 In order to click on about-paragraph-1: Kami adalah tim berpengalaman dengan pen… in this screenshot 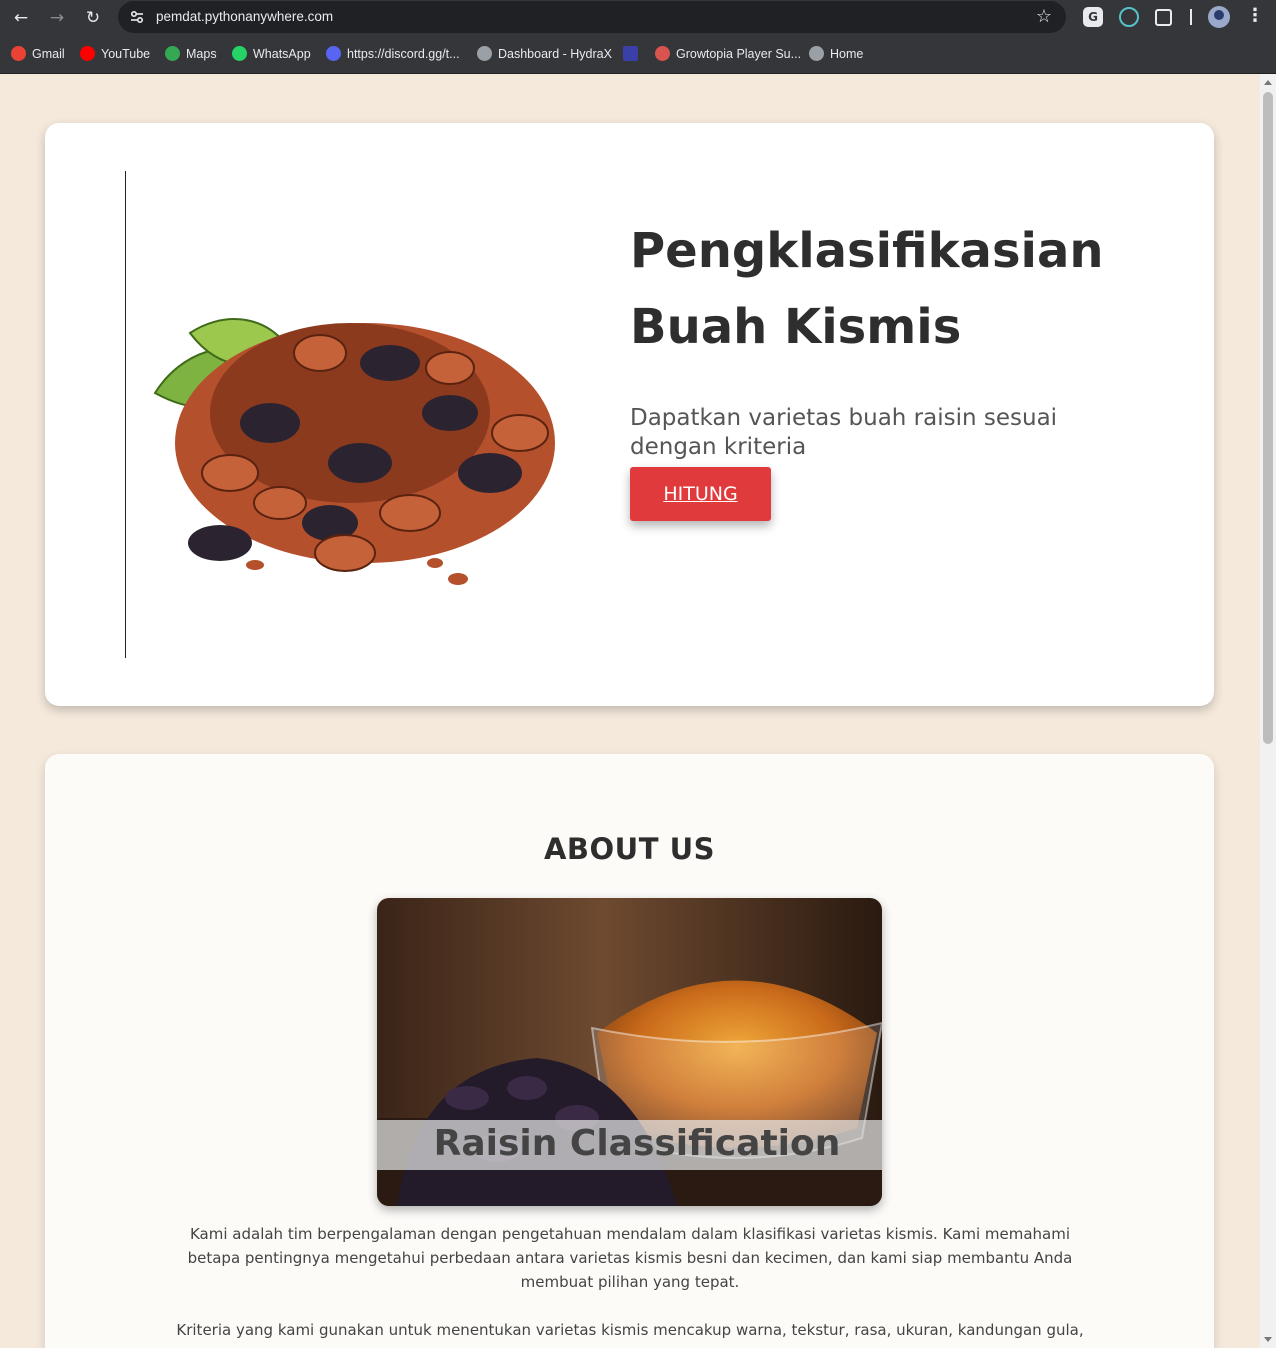, I will do `click(630, 1258)`.